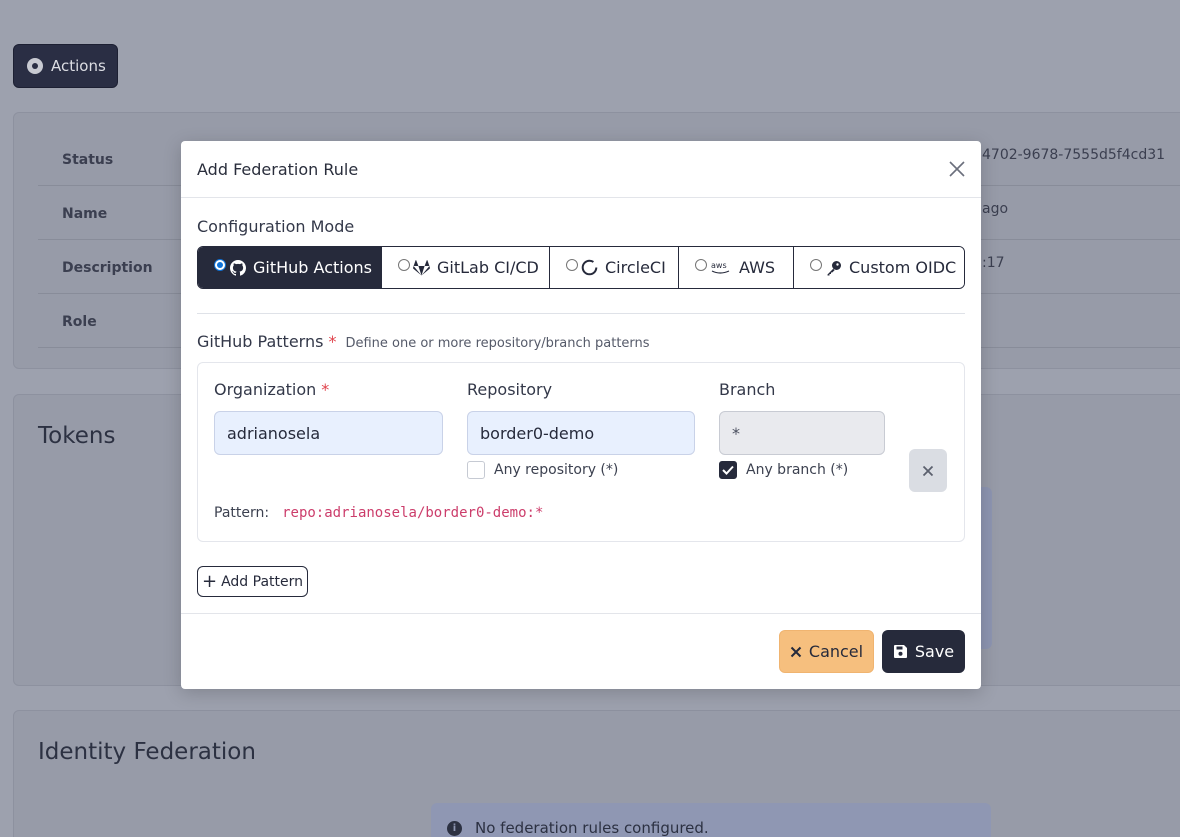  I want to click on mode-label: CircleCI, so click(635, 267).